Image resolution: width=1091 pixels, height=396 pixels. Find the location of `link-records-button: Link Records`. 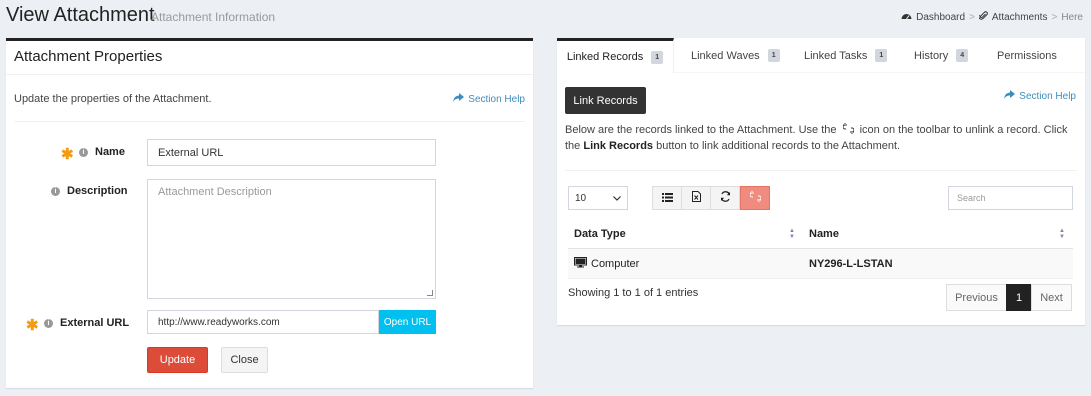

link-records-button: Link Records is located at coordinates (605, 100).